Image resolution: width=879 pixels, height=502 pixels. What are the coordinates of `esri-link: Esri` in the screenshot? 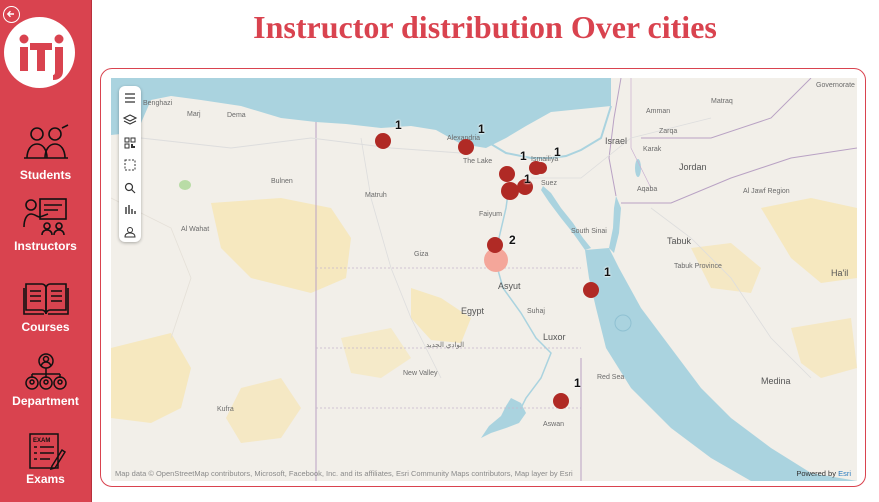 It's located at (844, 473).